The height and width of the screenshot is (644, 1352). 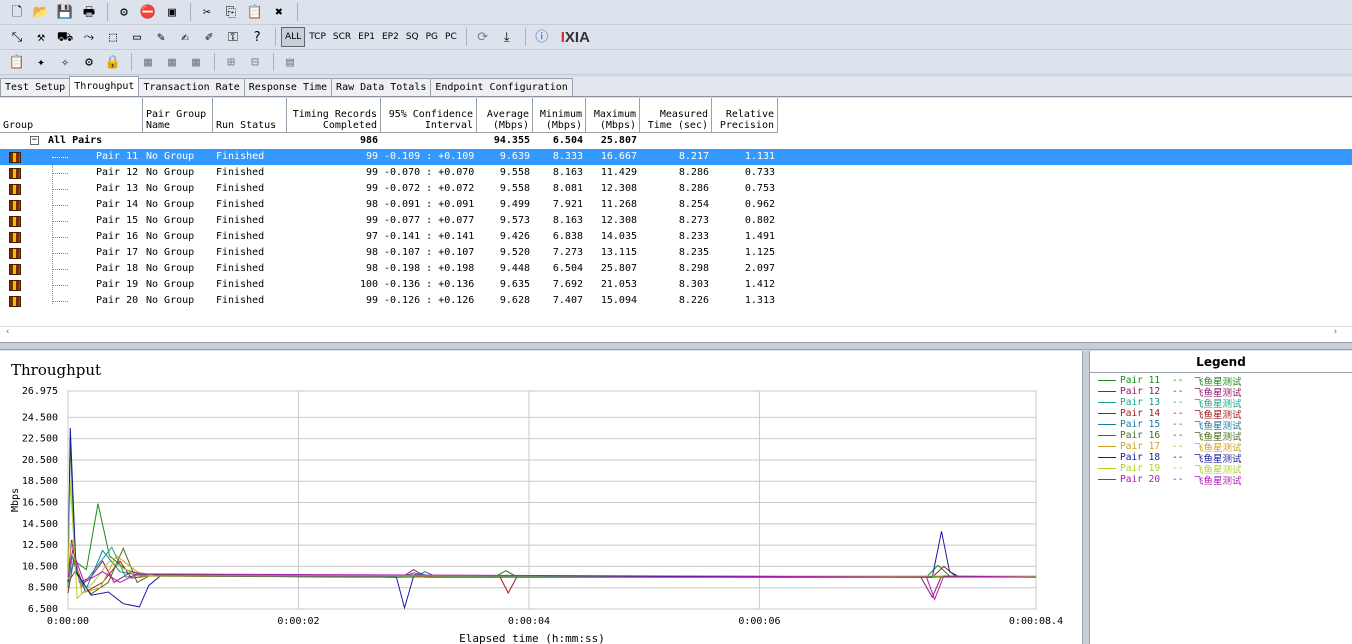 What do you see at coordinates (429, 115) in the screenshot?
I see `column-header: 95% Confidence Interval` at bounding box center [429, 115].